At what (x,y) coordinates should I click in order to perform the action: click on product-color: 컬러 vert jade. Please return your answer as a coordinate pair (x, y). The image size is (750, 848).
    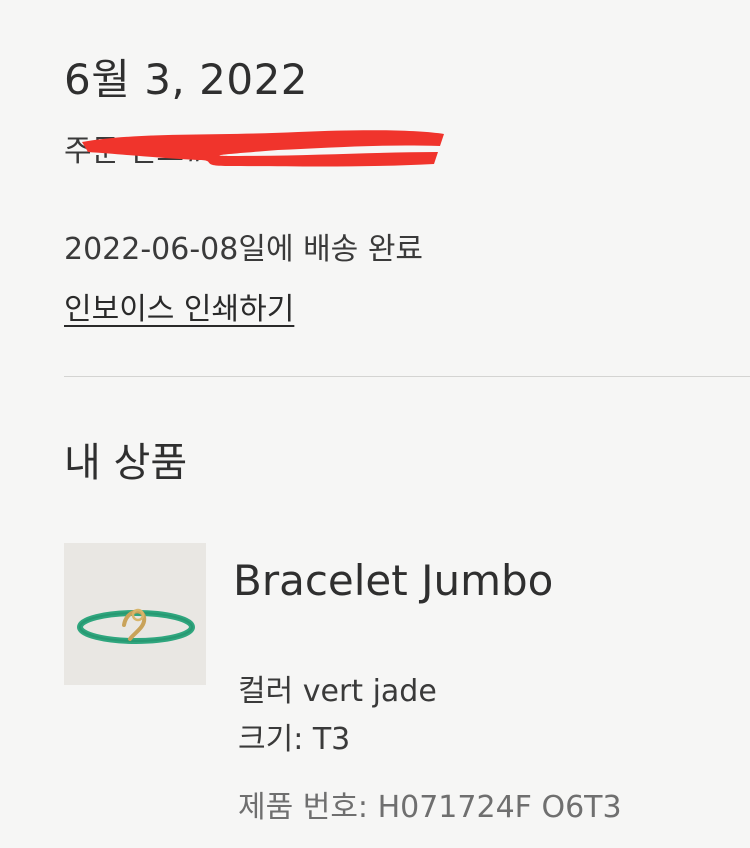
    Looking at the image, I should click on (337, 691).